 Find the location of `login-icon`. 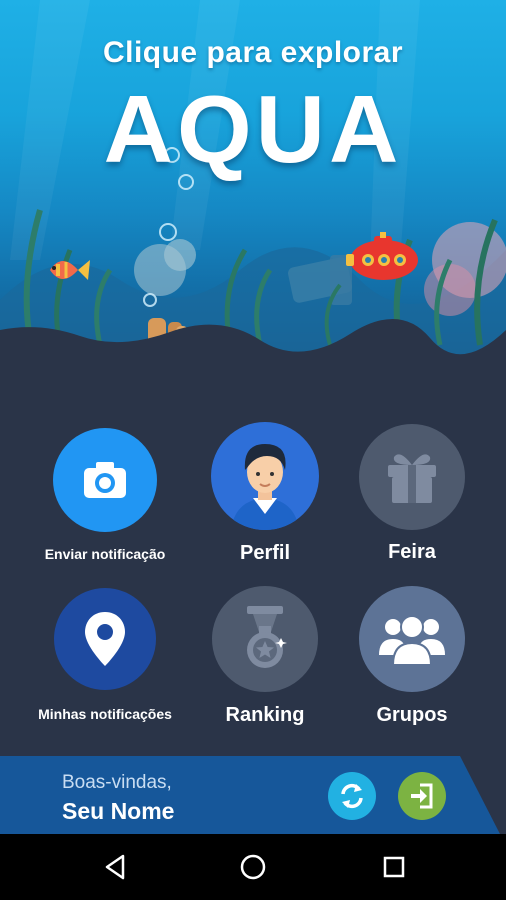

login-icon is located at coordinates (422, 796).